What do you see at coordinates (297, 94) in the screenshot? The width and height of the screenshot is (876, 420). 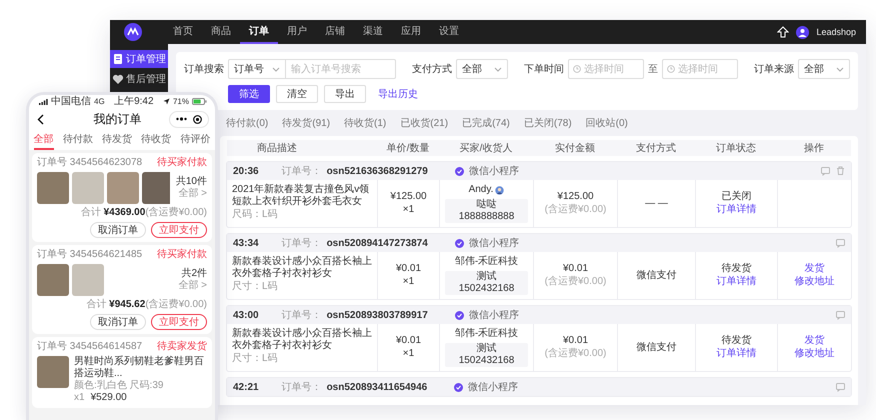 I see `filter-button: 清空` at bounding box center [297, 94].